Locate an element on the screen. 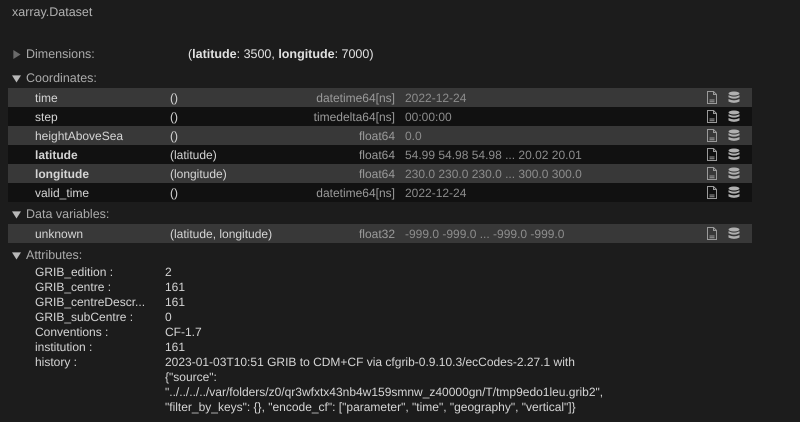  variable-dtype: float32 is located at coordinates (376, 233).